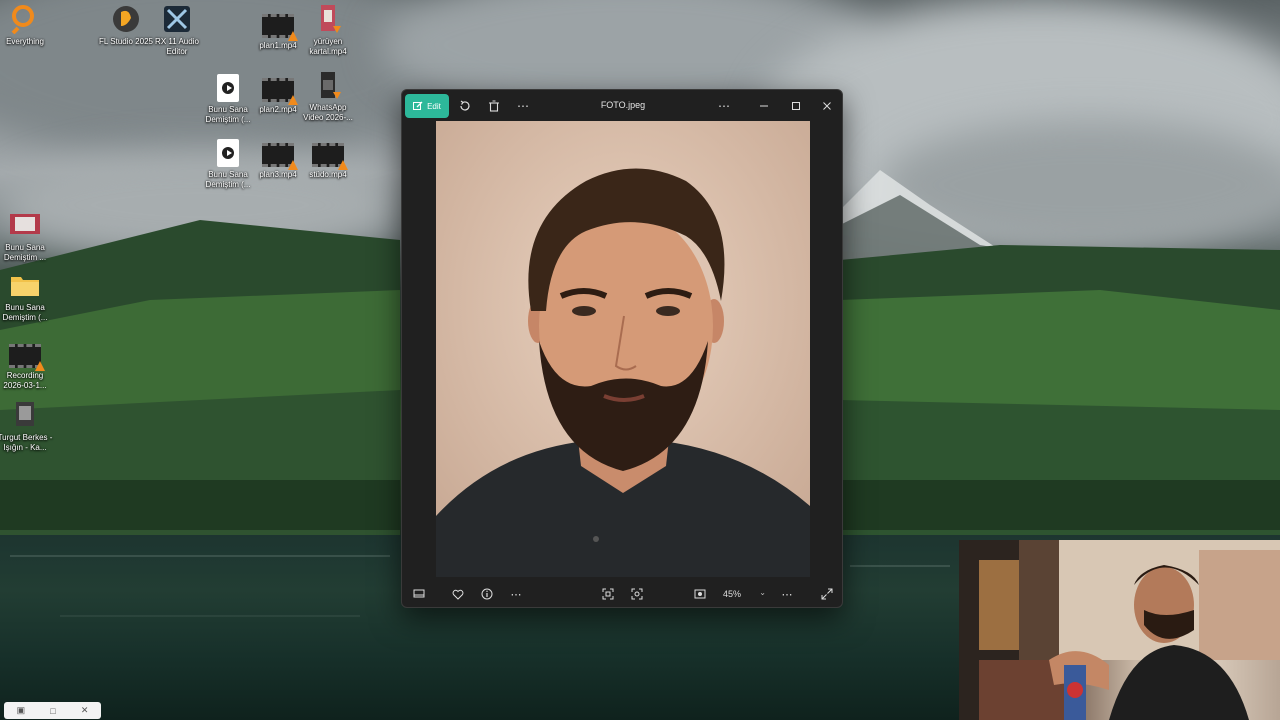  I want to click on favorite-icon, so click(458, 594).